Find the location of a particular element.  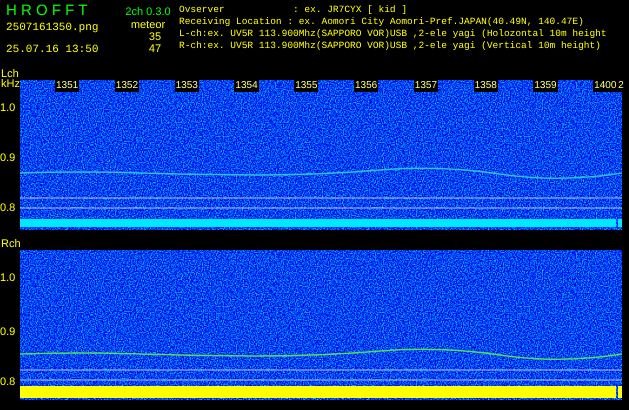

info-line: L-ch:ex. UV5R 113.900Mhz(SAPPORO VOR)USB ,2-ele yagi (Holozontal 10m height is located at coordinates (393, 34).